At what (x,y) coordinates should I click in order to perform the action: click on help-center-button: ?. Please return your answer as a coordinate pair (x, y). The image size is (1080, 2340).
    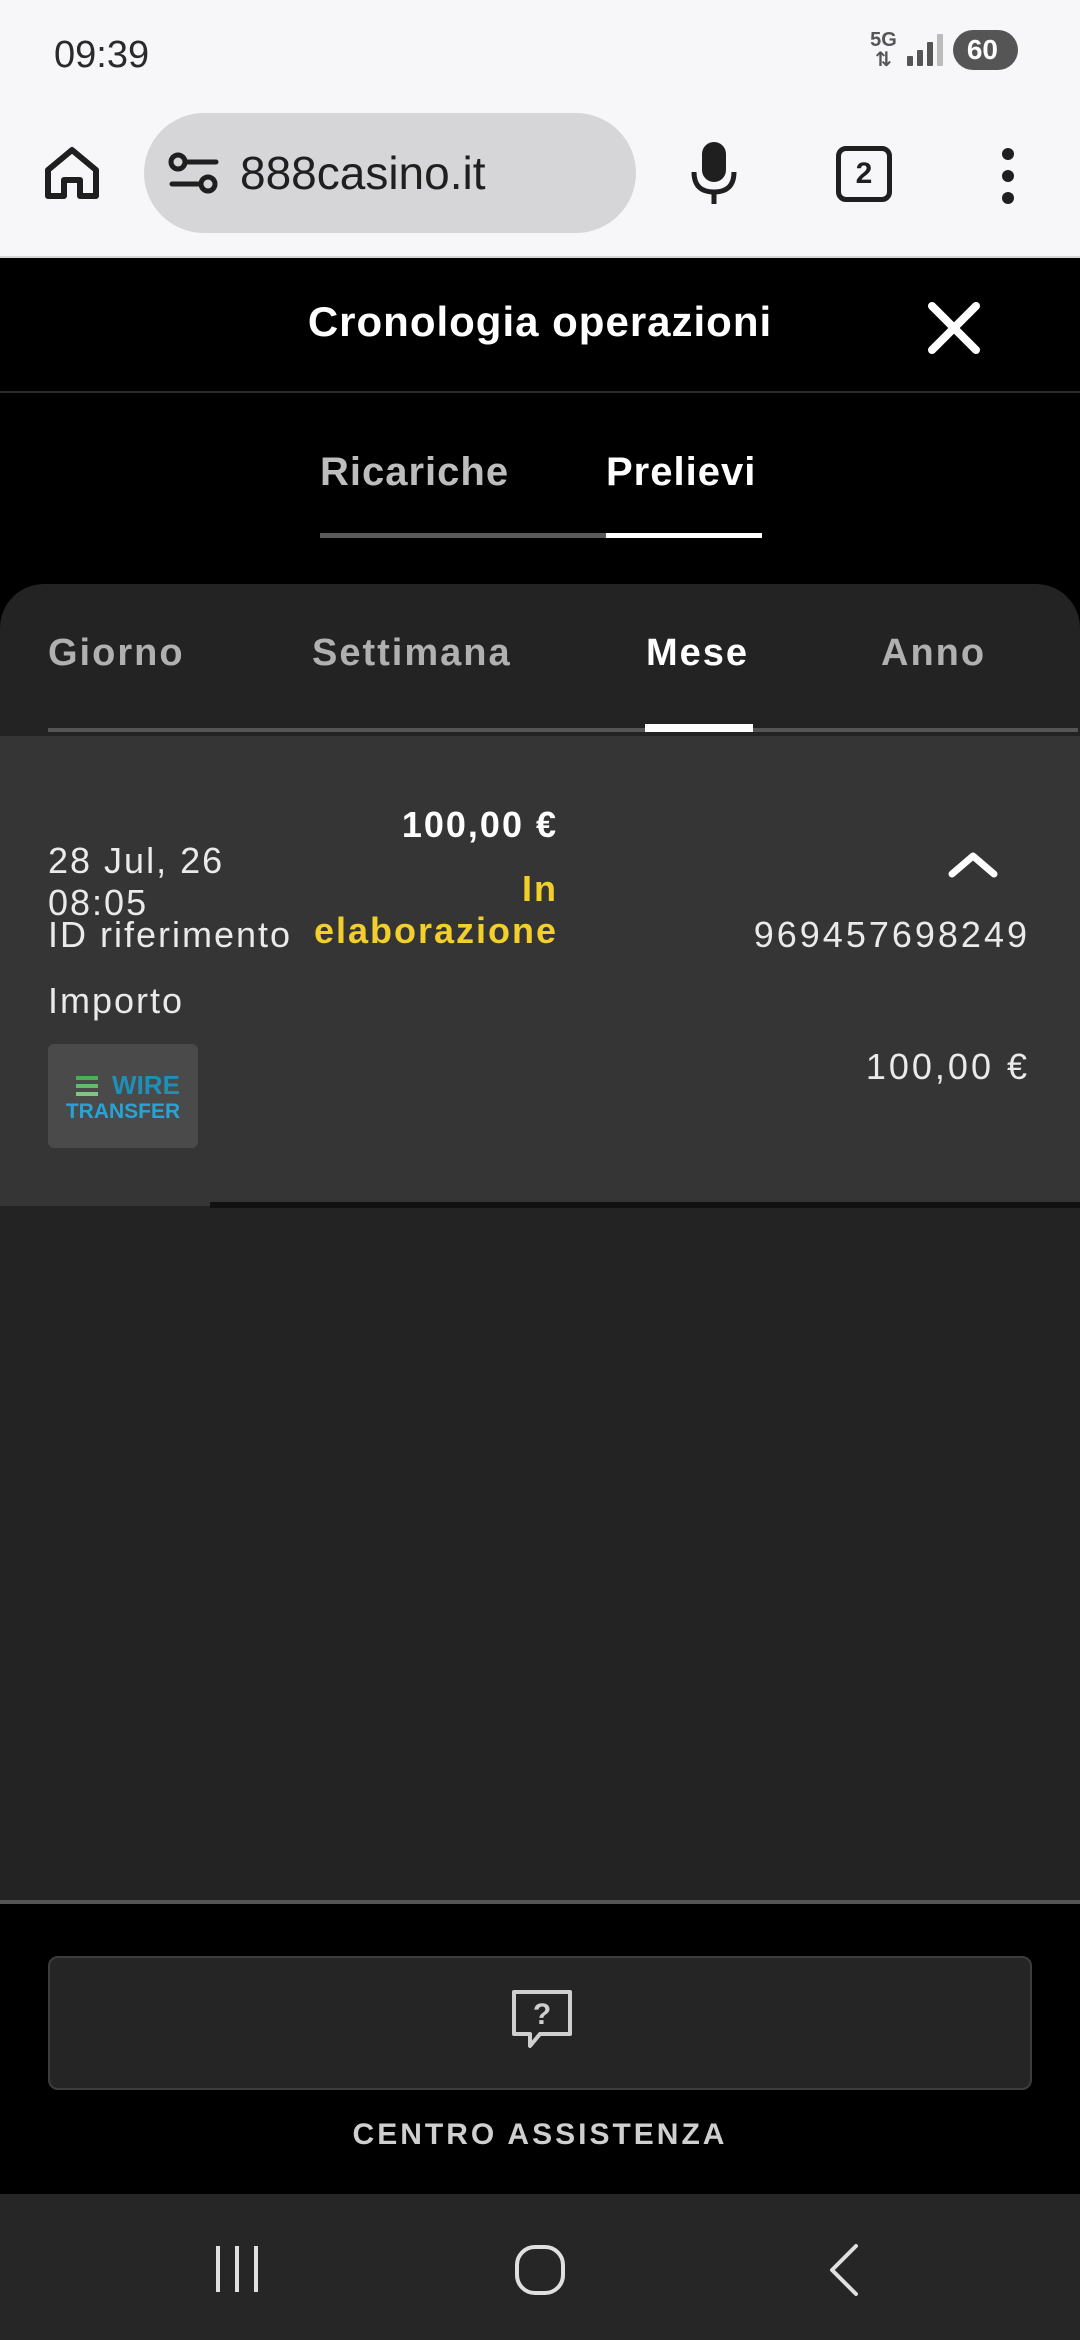
    Looking at the image, I should click on (540, 2023).